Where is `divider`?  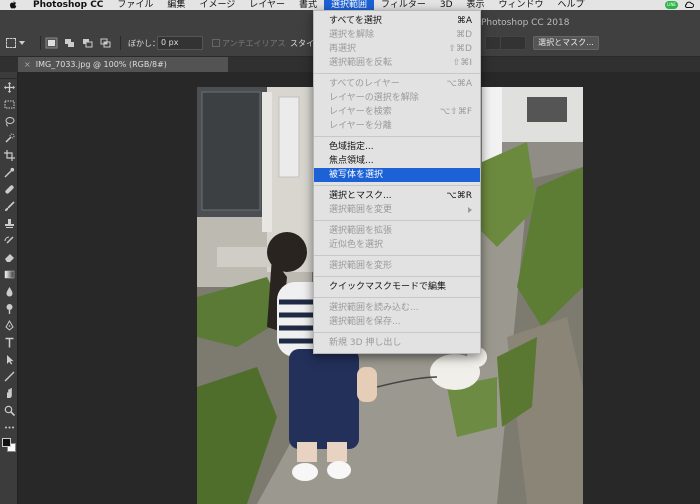 divider is located at coordinates (40, 43).